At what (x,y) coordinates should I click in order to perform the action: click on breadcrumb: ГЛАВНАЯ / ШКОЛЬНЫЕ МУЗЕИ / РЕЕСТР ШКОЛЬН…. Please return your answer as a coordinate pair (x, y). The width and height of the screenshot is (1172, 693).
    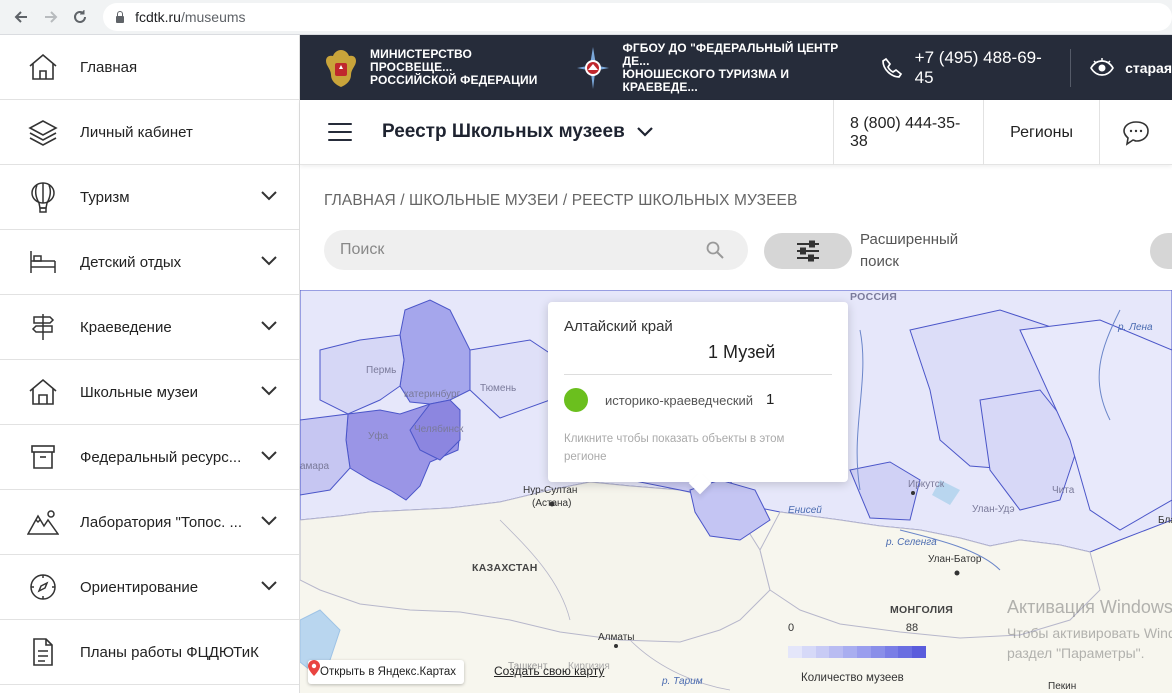
    Looking at the image, I should click on (560, 201).